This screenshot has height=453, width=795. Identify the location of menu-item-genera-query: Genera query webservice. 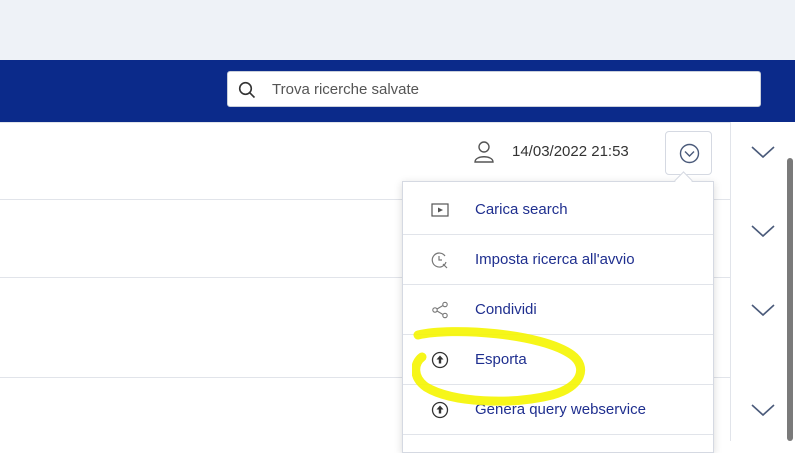
(558, 410).